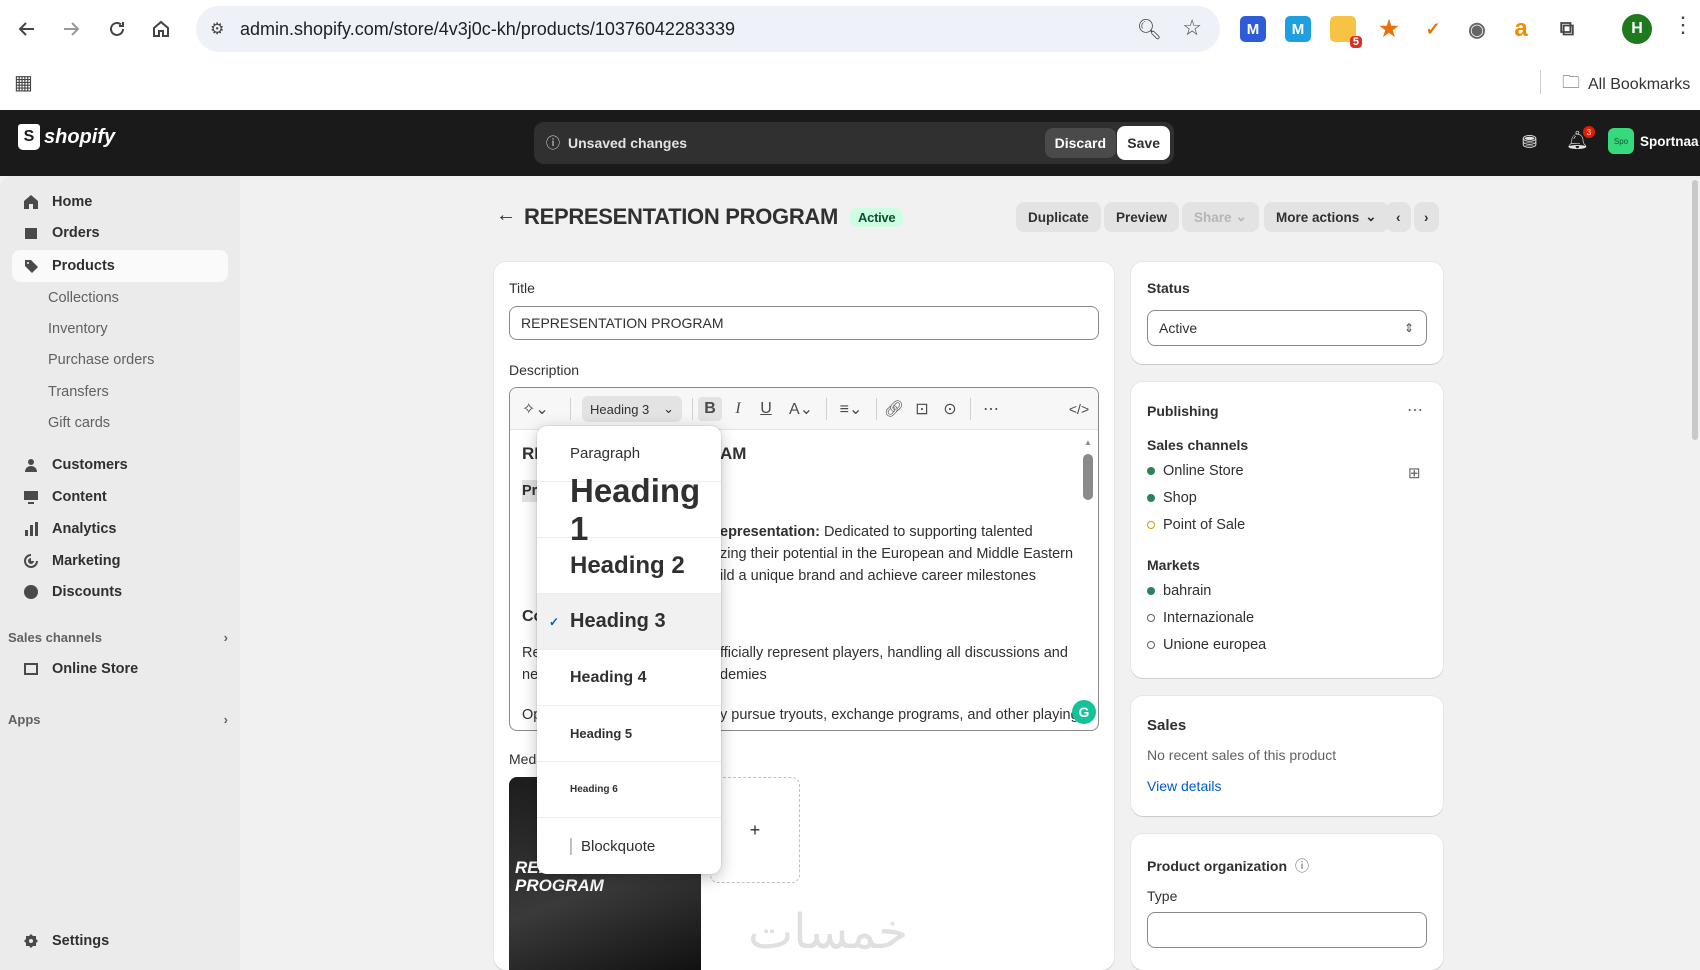  What do you see at coordinates (1567, 29) in the screenshot?
I see `extensions-puzzle-icon: ⧉` at bounding box center [1567, 29].